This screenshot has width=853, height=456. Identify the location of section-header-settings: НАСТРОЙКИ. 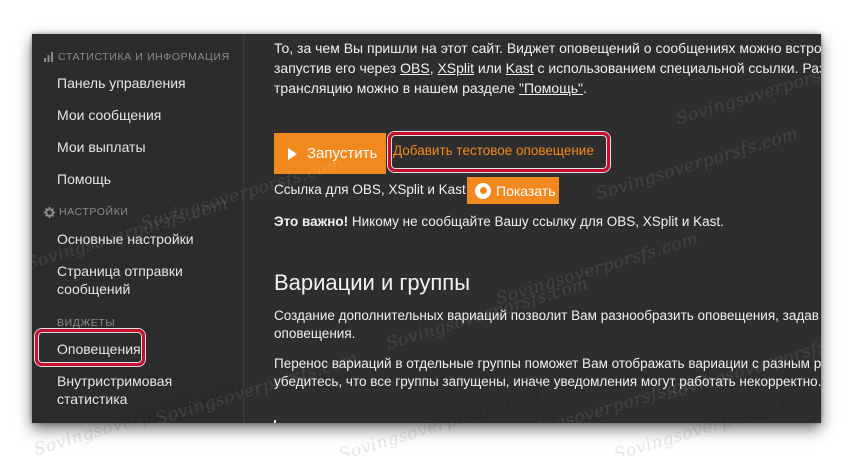
(86, 212).